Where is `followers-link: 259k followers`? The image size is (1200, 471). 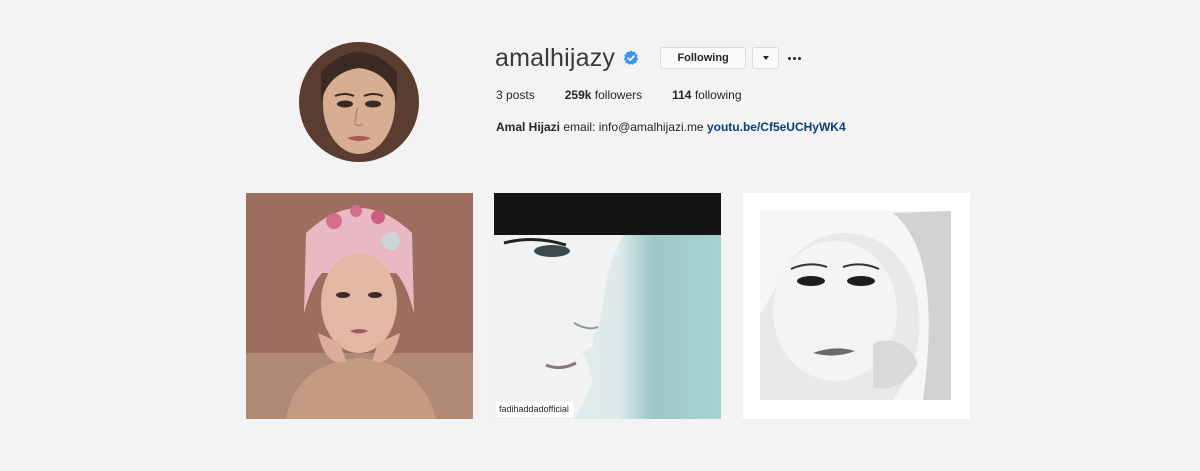 followers-link: 259k followers is located at coordinates (603, 95).